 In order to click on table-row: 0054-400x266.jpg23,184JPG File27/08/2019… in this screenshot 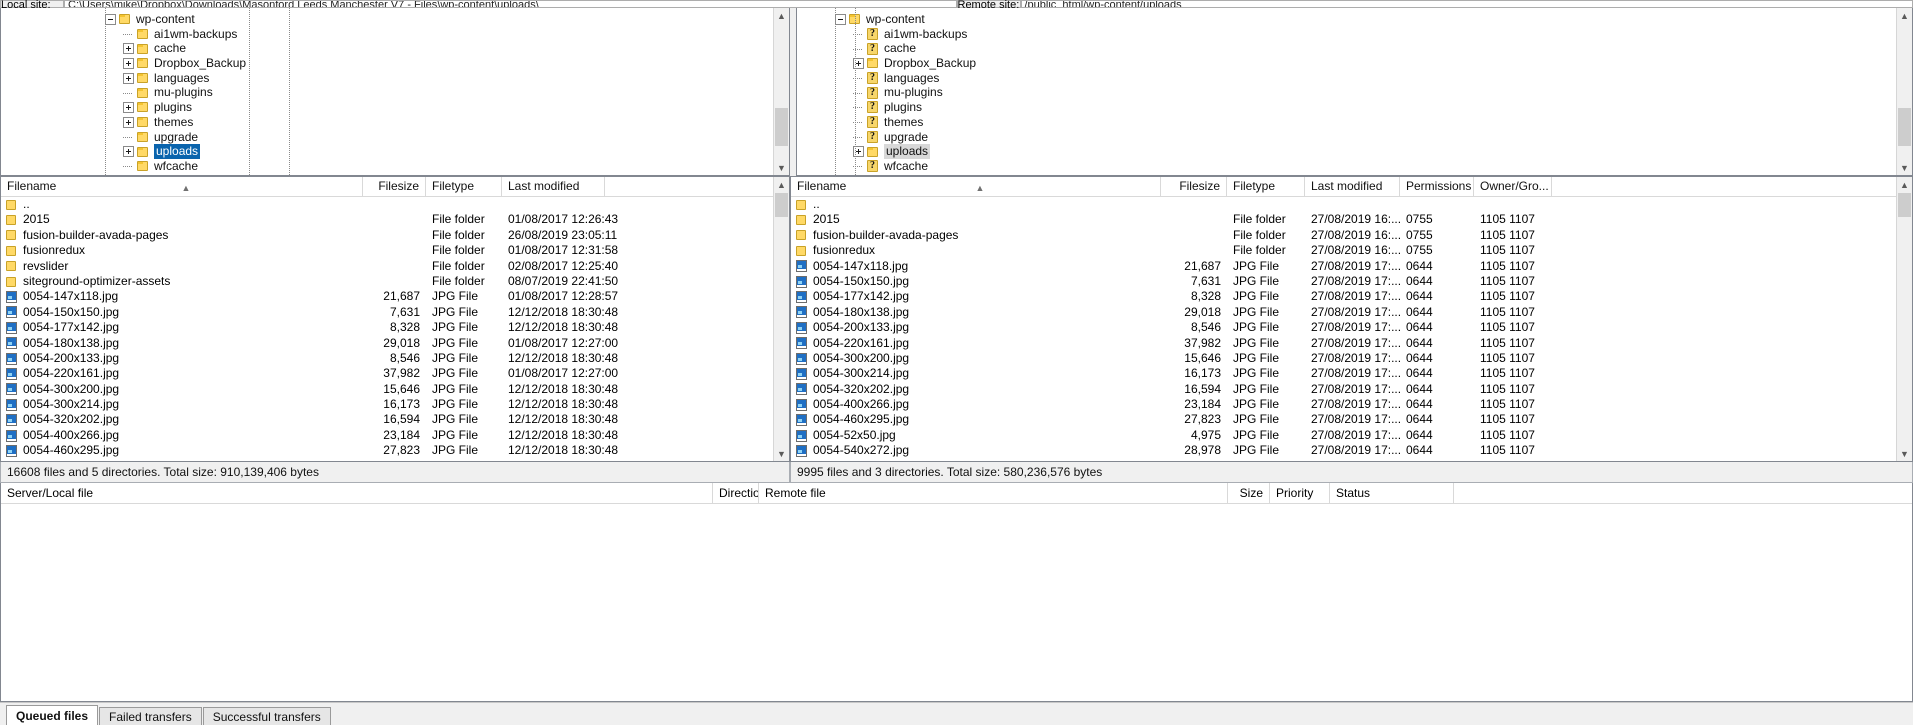, I will do `click(1351, 404)`.